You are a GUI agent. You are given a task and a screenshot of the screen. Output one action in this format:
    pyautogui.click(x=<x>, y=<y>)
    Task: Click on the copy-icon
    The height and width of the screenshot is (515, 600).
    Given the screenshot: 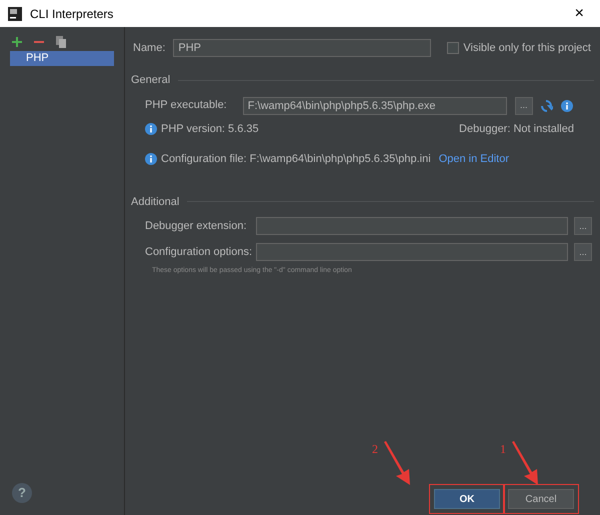 What is the action you would take?
    pyautogui.click(x=61, y=42)
    